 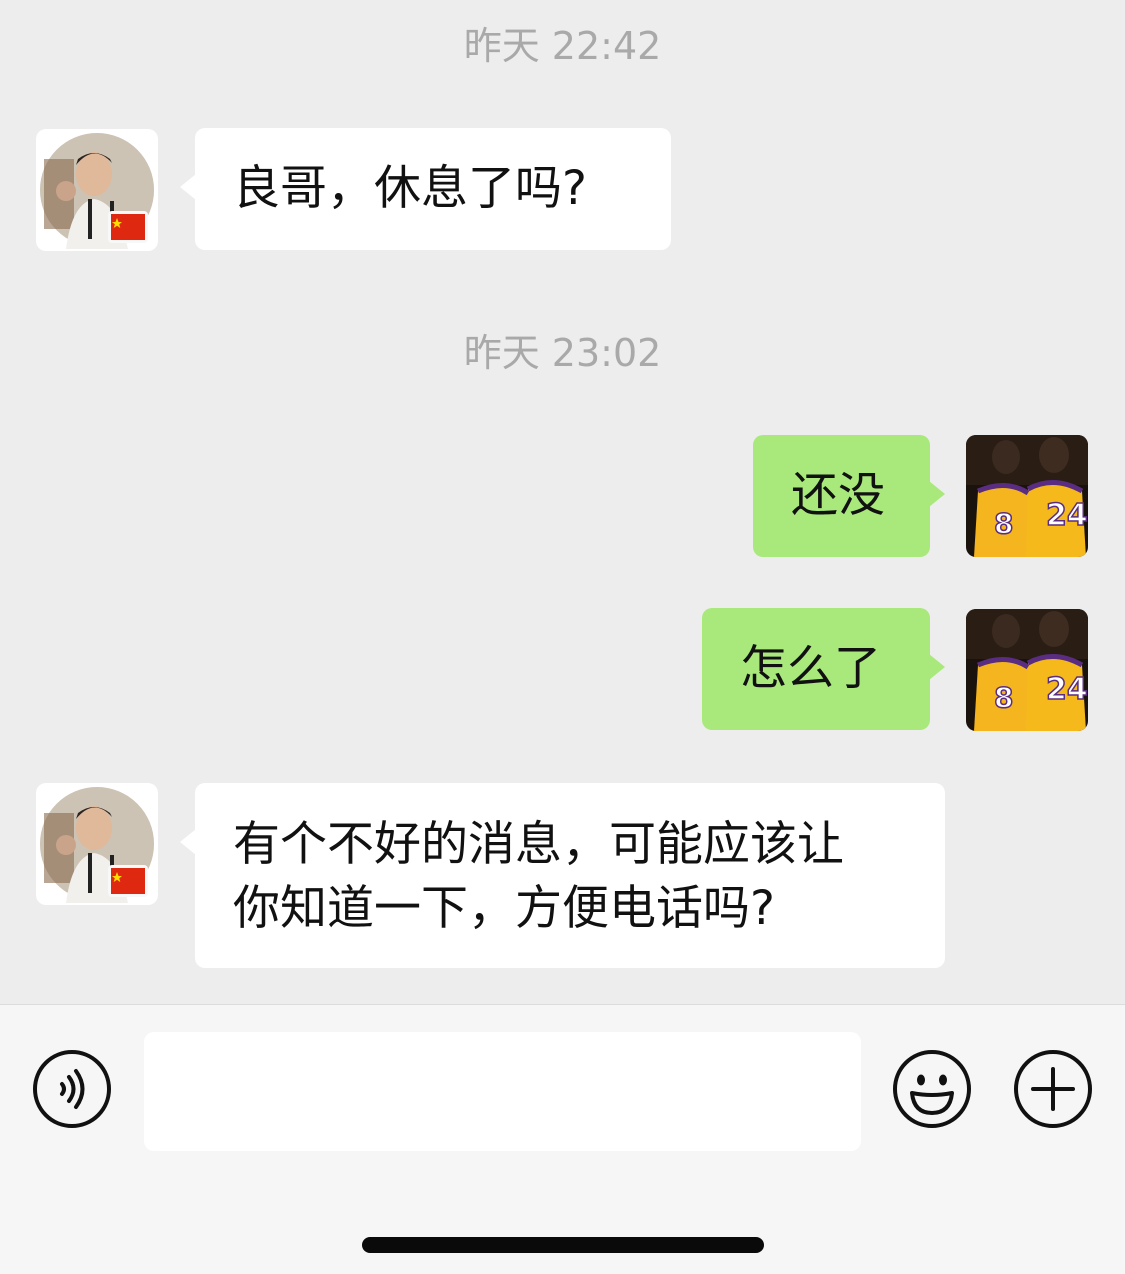 What do you see at coordinates (810, 668) in the screenshot?
I see `message-text: 怎么了` at bounding box center [810, 668].